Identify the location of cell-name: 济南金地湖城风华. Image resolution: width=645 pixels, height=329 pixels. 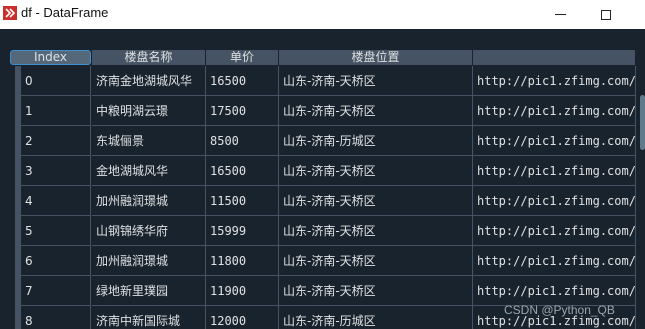
(149, 81).